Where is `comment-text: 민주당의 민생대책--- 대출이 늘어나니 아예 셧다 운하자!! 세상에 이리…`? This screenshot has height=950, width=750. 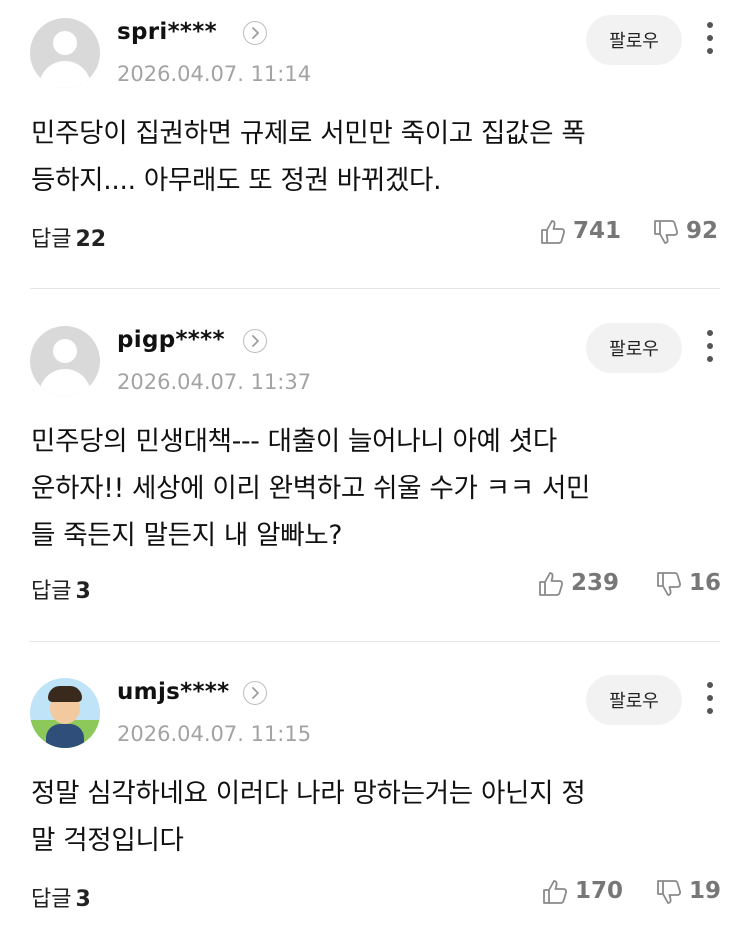 comment-text: 민주당의 민생대책--- 대출이 늘어나니 아예 셧다 운하자!! 세상에 이리… is located at coordinates (311, 488).